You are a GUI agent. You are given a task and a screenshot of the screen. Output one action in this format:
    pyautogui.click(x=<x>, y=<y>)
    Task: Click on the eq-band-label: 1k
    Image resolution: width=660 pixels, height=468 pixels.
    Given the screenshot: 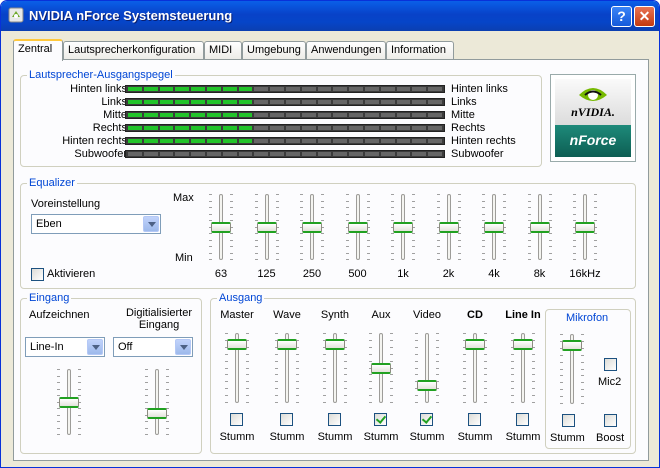 What is the action you would take?
    pyautogui.click(x=403, y=274)
    